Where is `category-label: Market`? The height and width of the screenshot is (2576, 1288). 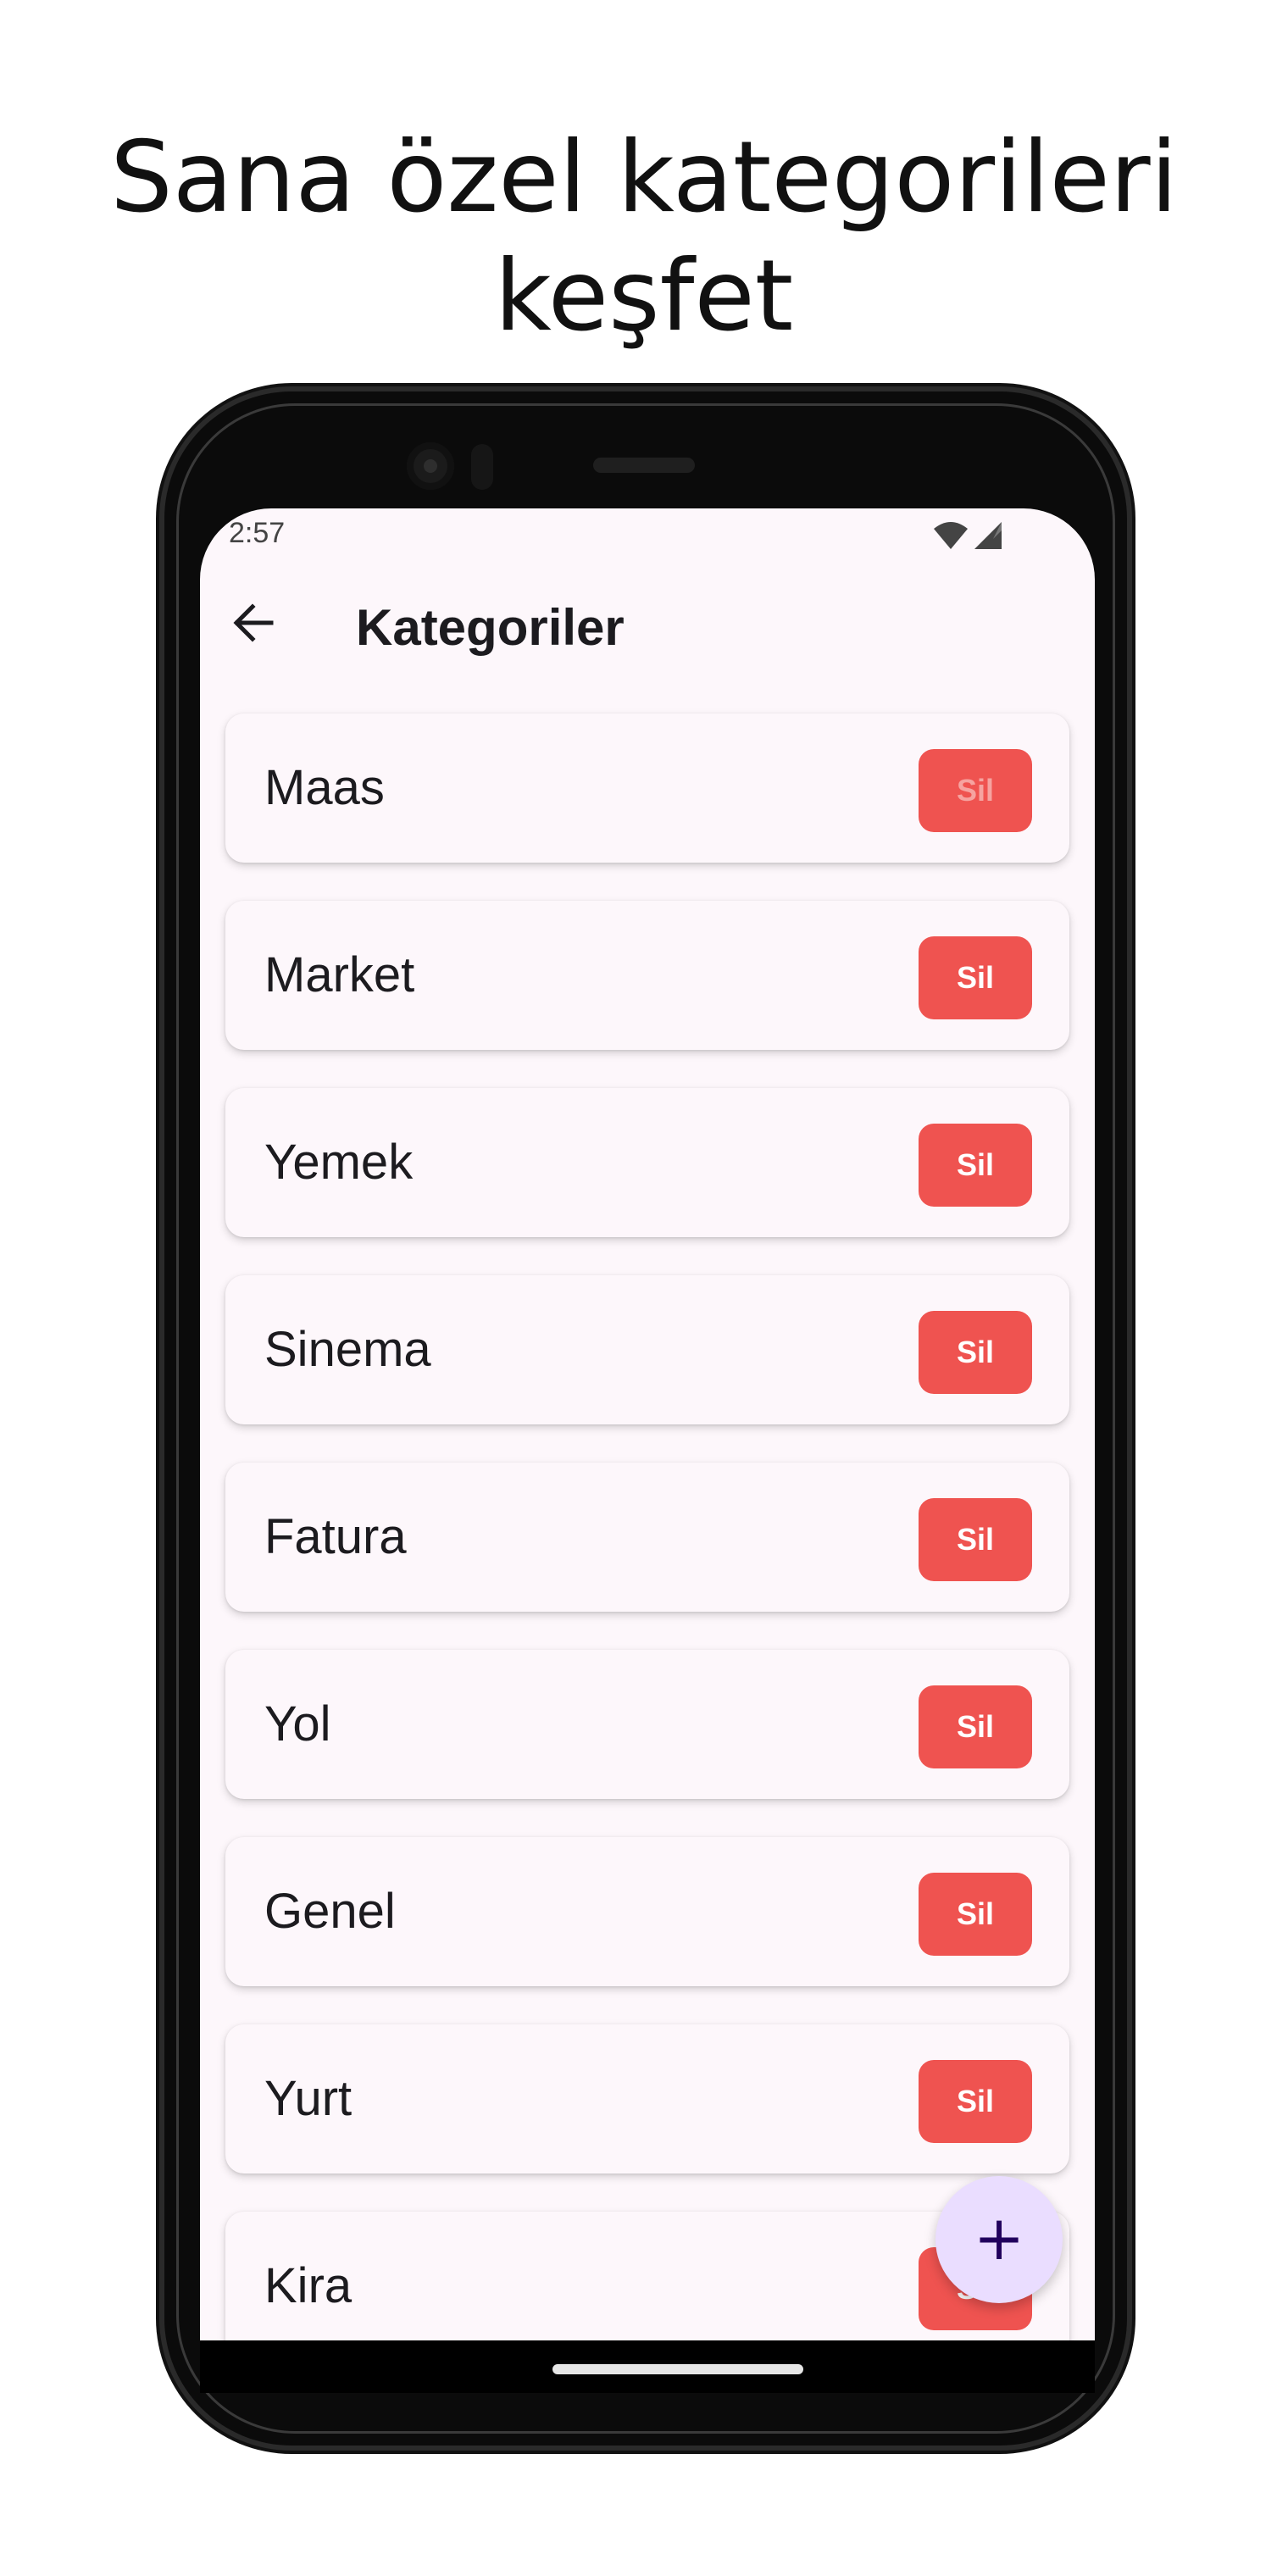
category-label: Market is located at coordinates (339, 974).